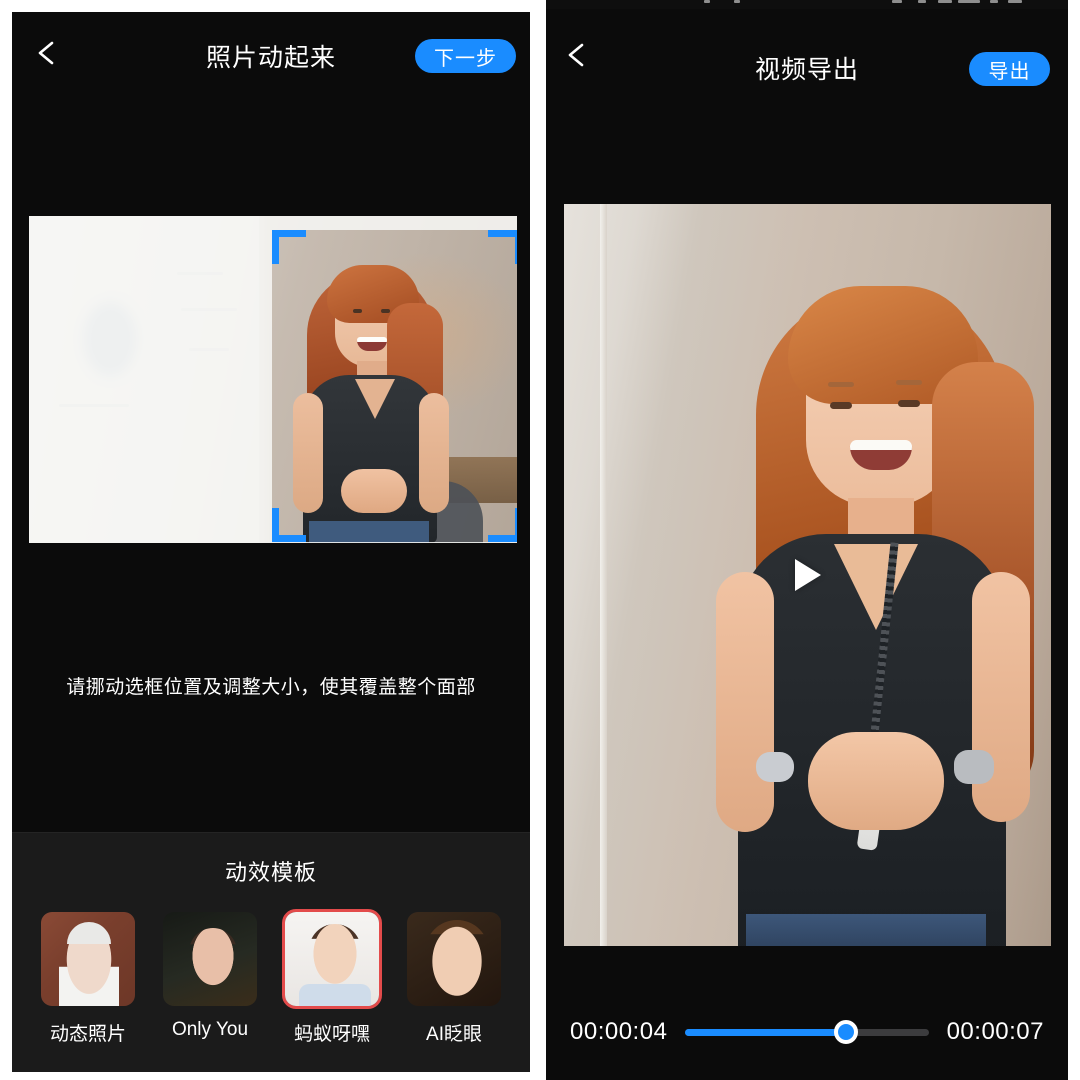  I want to click on subject-hands, so click(876, 781).